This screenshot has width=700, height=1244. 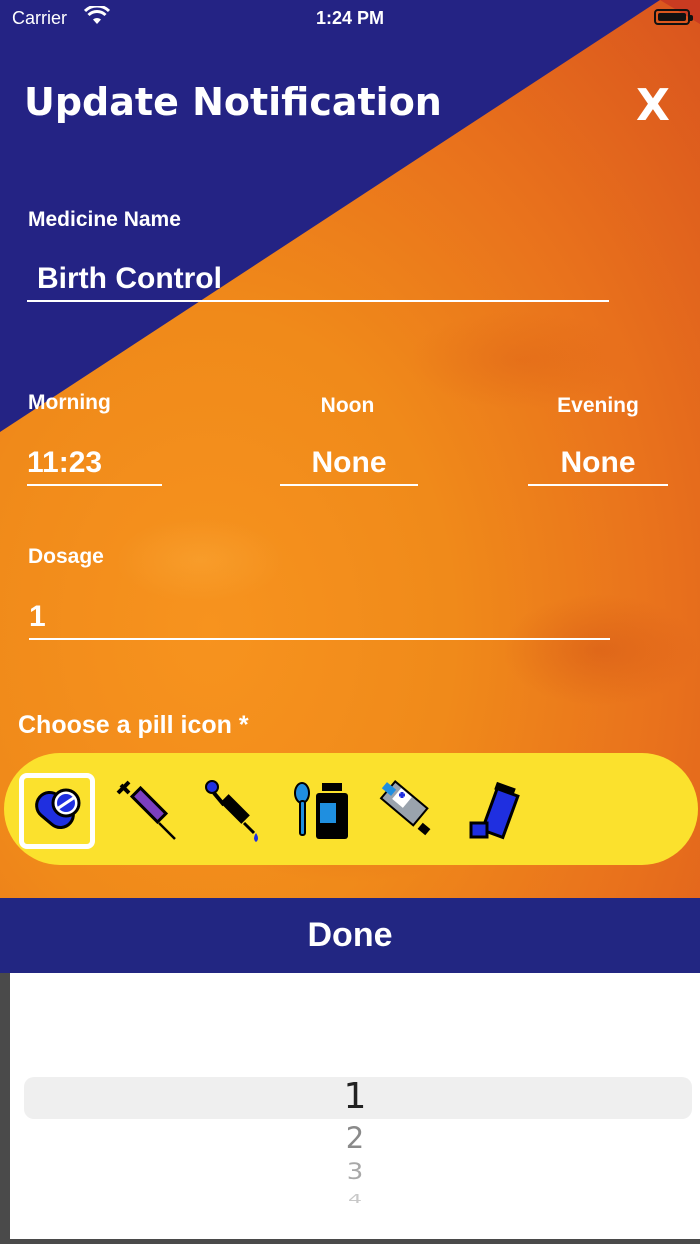 What do you see at coordinates (653, 105) in the screenshot?
I see `close-button: X` at bounding box center [653, 105].